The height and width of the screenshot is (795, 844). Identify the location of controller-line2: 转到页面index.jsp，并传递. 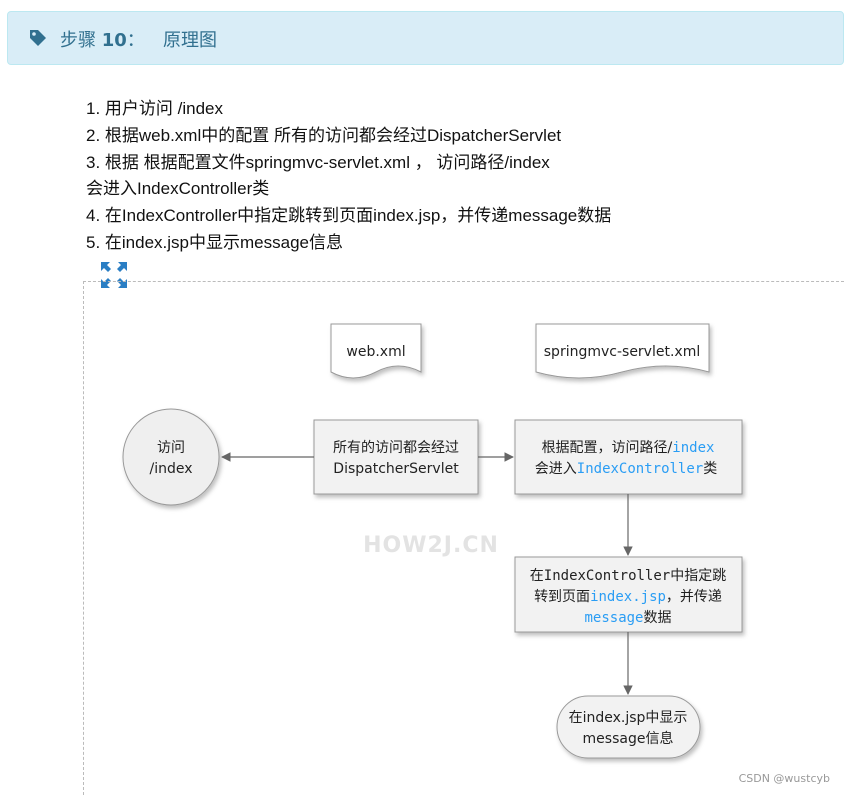
(628, 597).